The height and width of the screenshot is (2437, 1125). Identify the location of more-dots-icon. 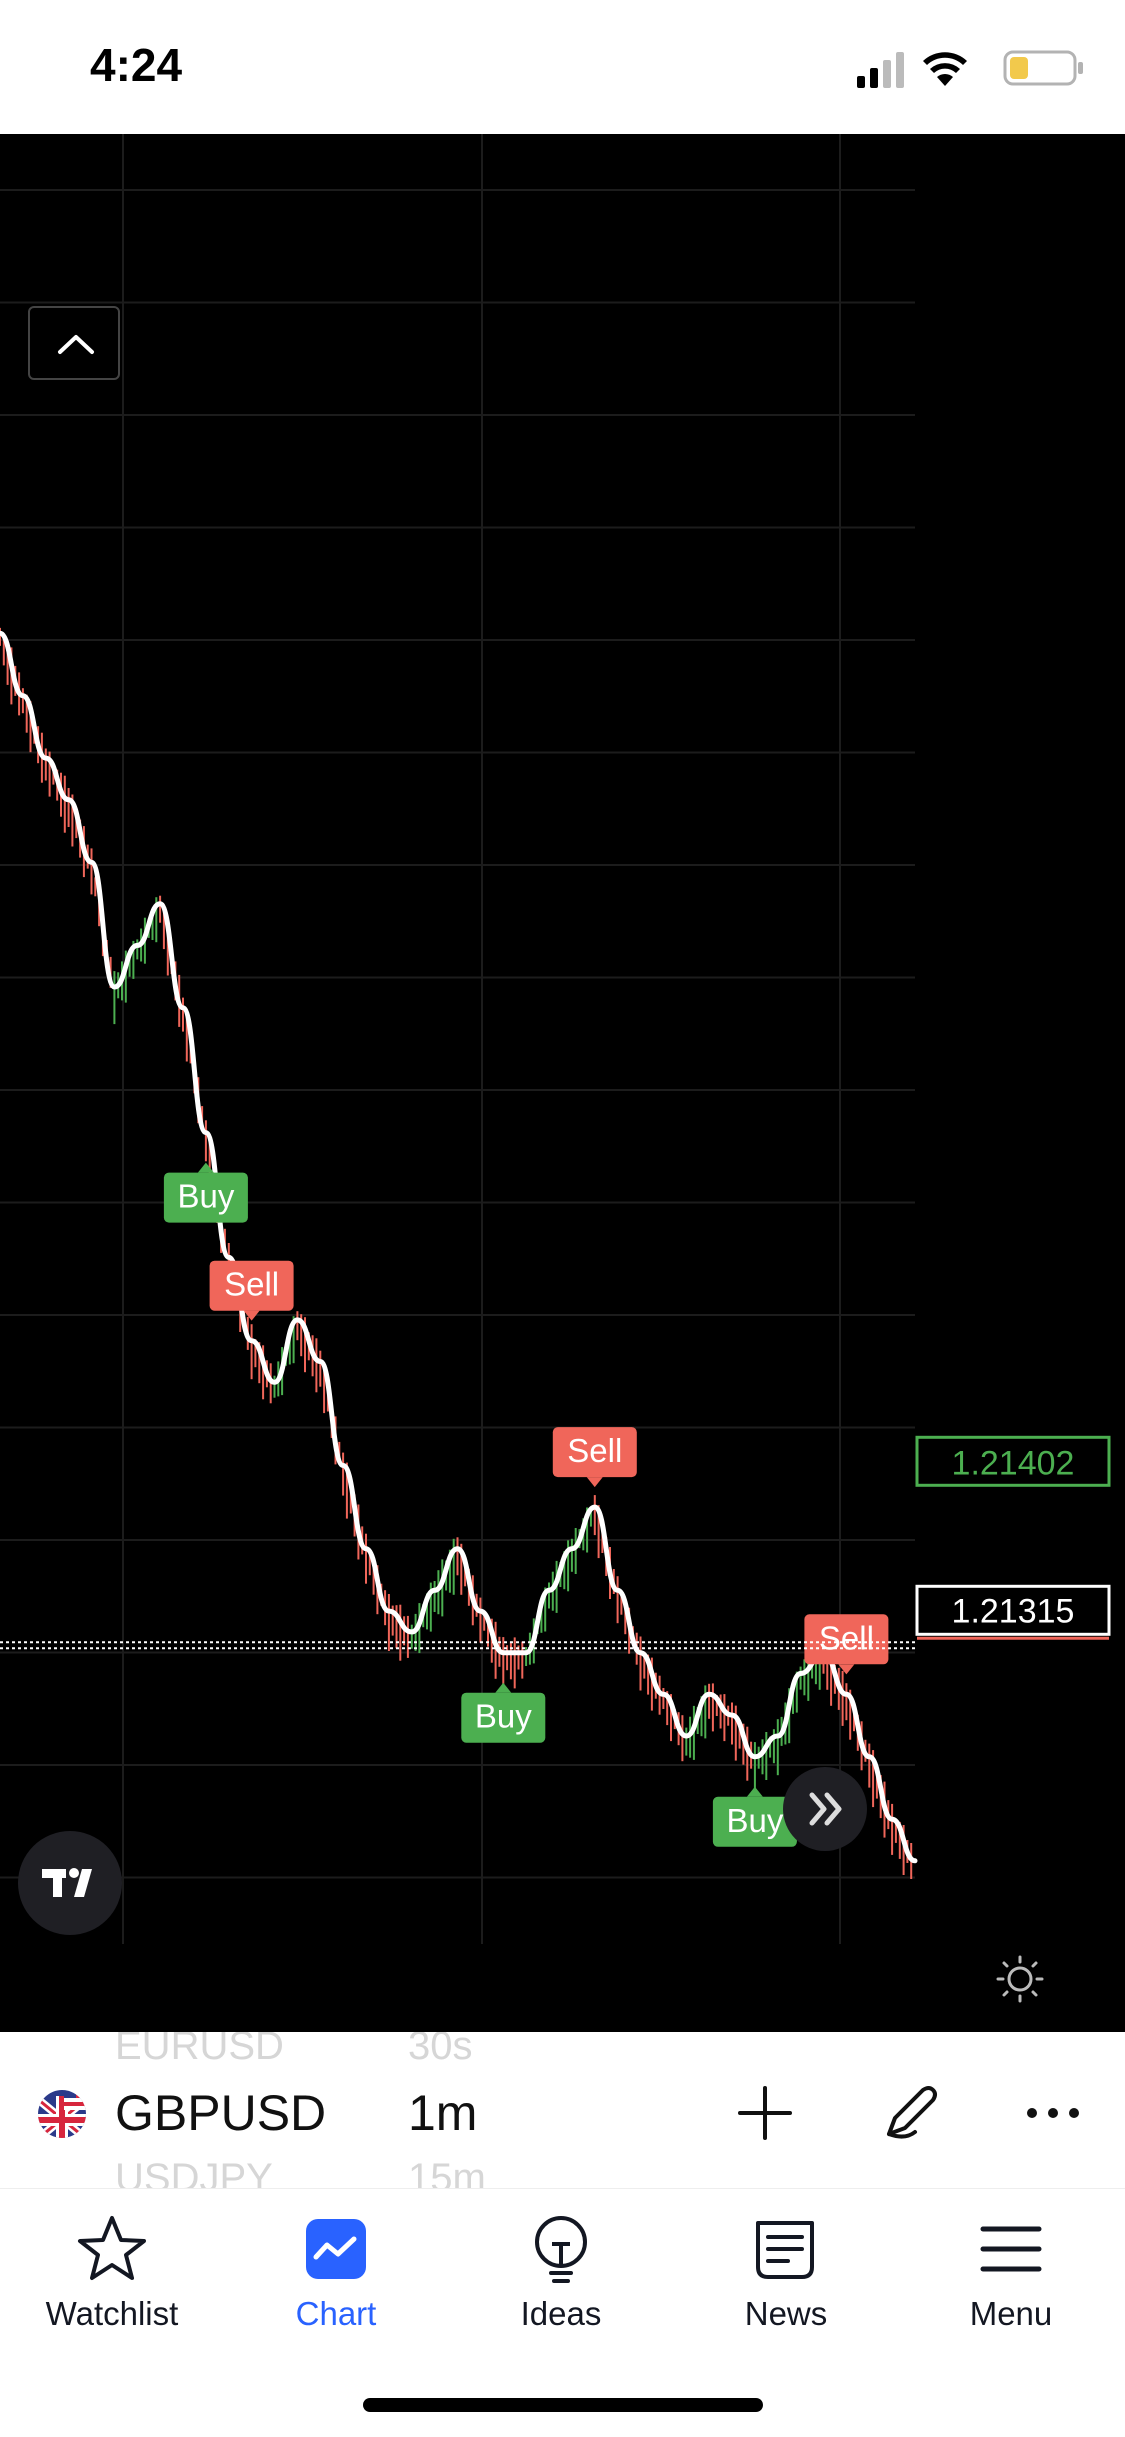
(1053, 2113).